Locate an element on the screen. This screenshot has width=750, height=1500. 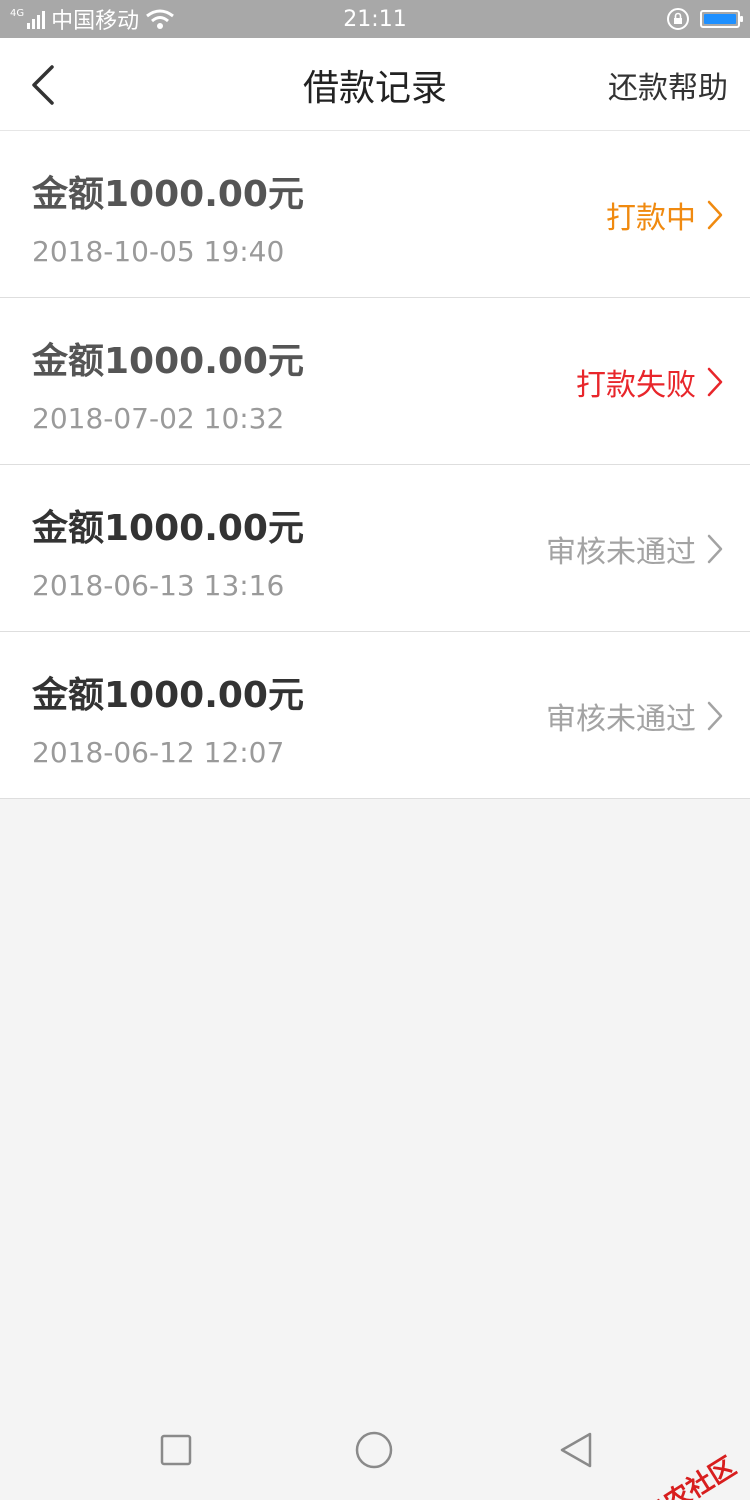
record-status: 打款中 is located at coordinates (665, 214).